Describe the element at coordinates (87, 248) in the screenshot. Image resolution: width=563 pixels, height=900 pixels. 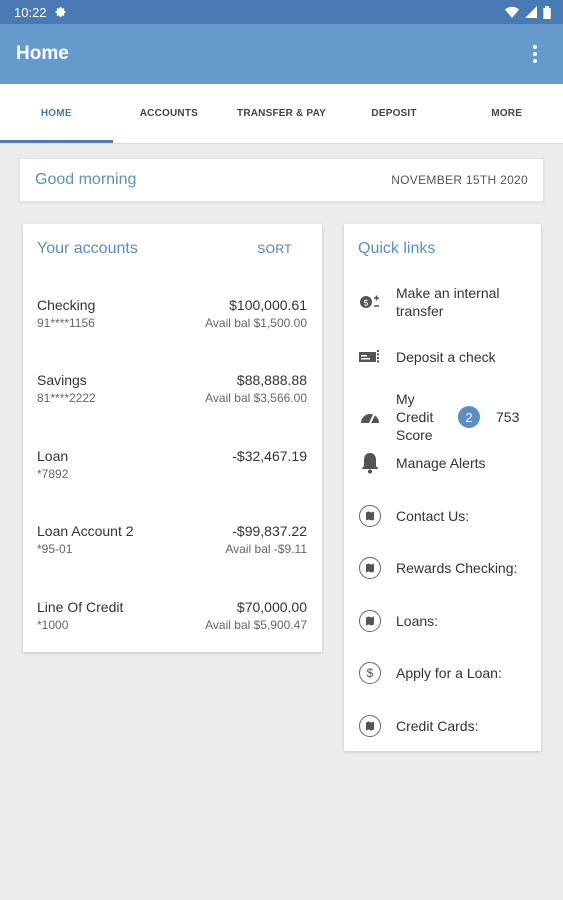
I see `accounts-title: Your accounts` at that location.